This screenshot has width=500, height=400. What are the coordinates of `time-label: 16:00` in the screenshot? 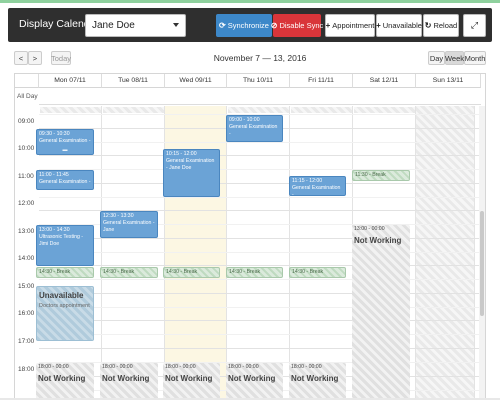 It's located at (26, 313).